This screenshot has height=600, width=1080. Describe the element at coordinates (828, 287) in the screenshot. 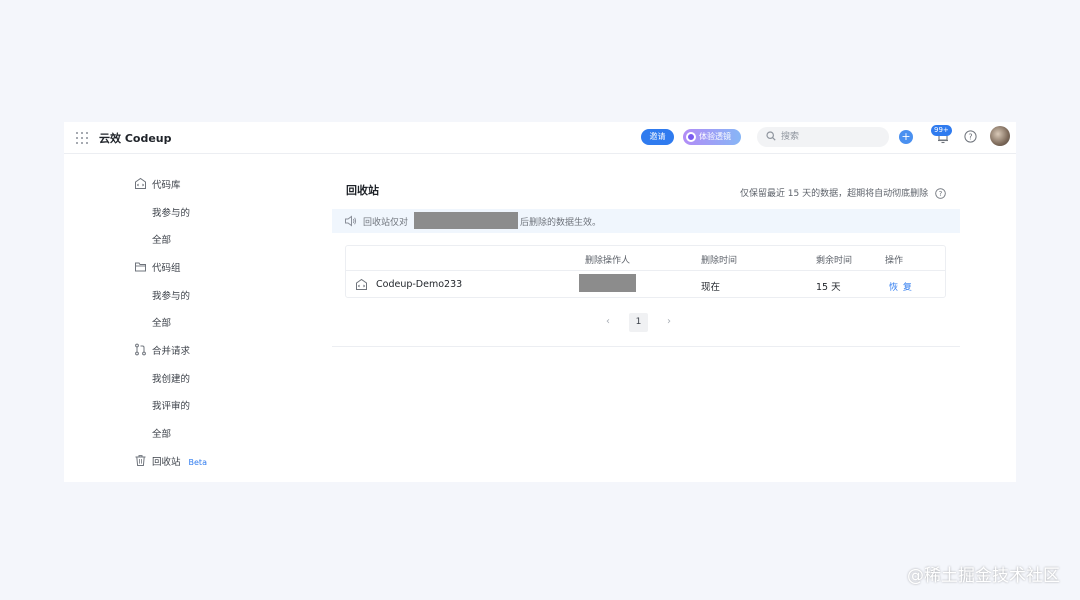

I see `remaining-time: 15 天` at that location.